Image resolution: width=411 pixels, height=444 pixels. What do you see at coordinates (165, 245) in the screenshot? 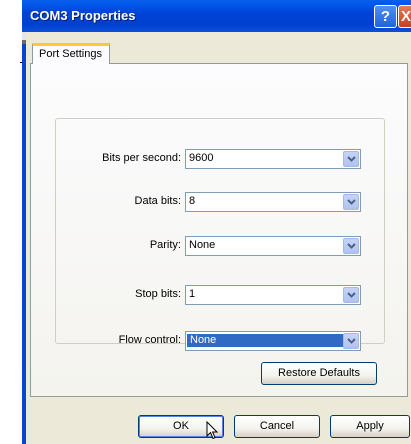
I see `parity-label: Parity:` at bounding box center [165, 245].